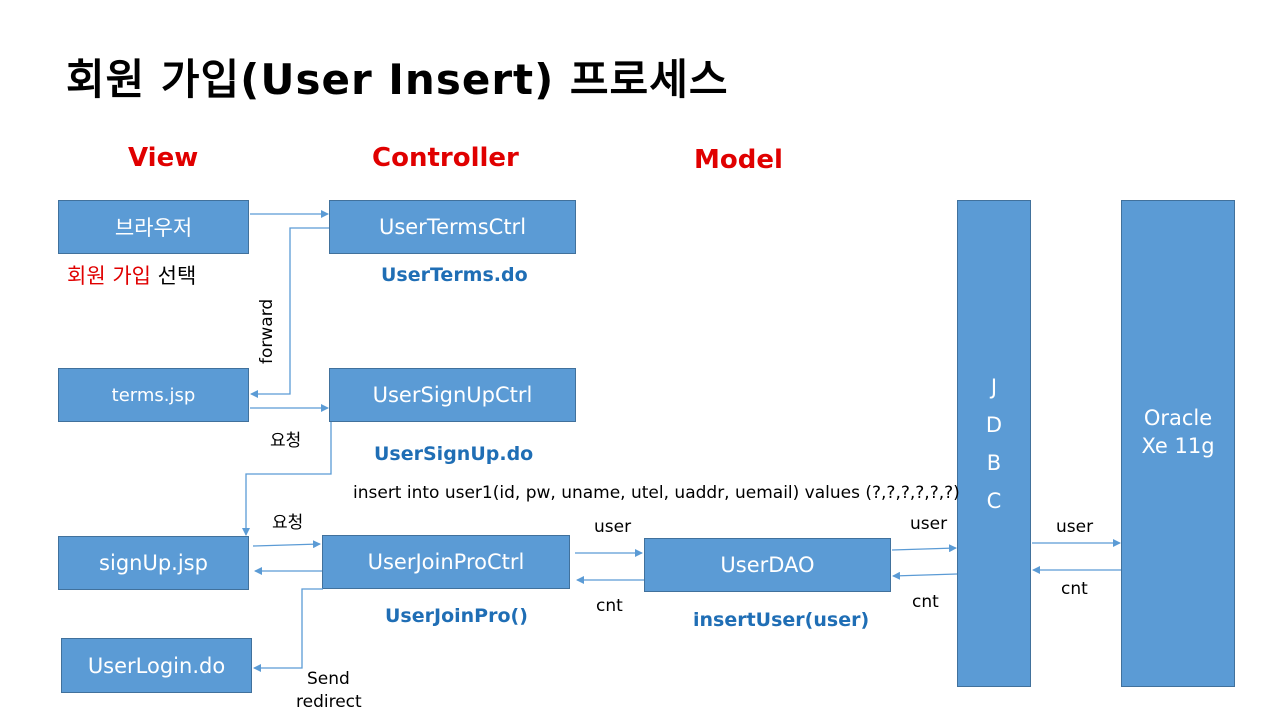  Describe the element at coordinates (456, 616) in the screenshot. I see `user-join-pro-label: UserJoinPro()` at that location.